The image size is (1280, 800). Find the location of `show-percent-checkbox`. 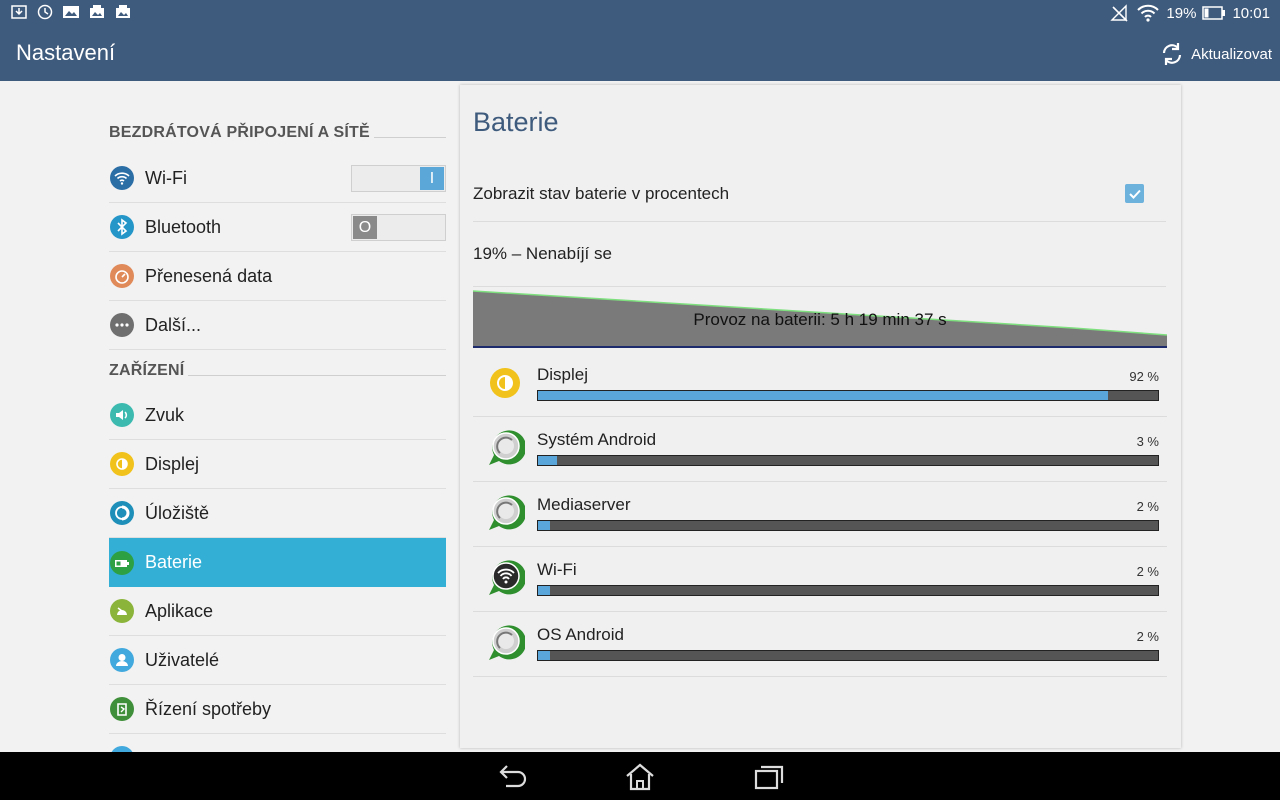

show-percent-checkbox is located at coordinates (1134, 193).